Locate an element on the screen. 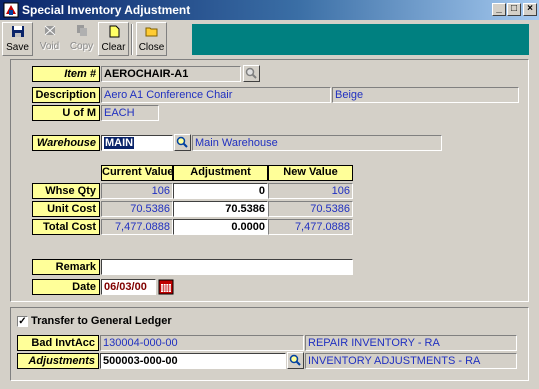 The height and width of the screenshot is (389, 539). total-cost-new: 7,477.0888 is located at coordinates (310, 227).